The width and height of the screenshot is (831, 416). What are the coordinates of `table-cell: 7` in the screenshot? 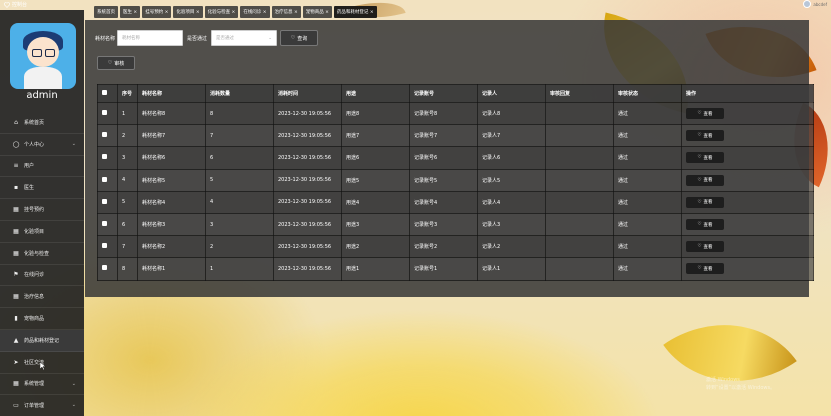 It's located at (239, 136).